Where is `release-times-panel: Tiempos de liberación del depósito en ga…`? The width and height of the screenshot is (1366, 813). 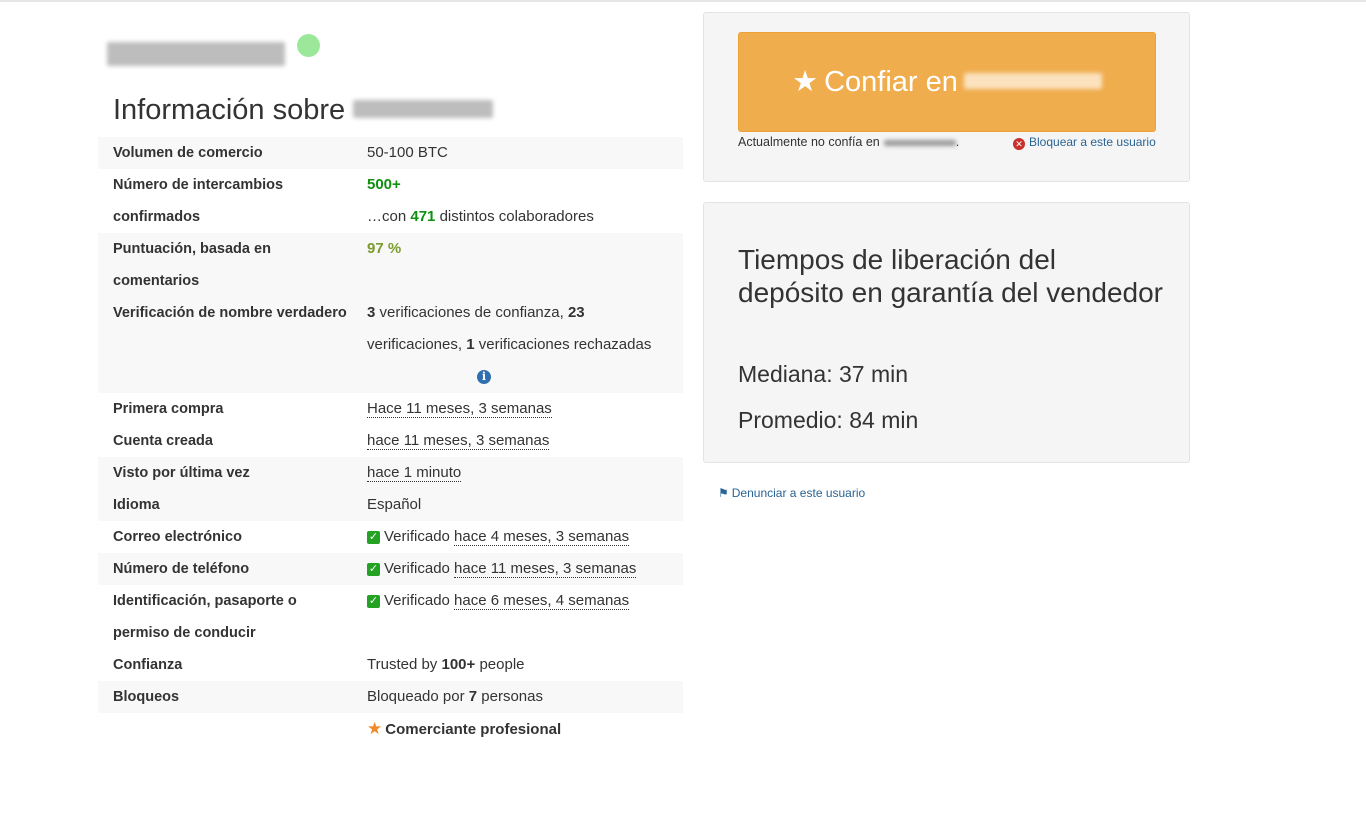
release-times-panel: Tiempos de liberación del depósito en ga… is located at coordinates (946, 332).